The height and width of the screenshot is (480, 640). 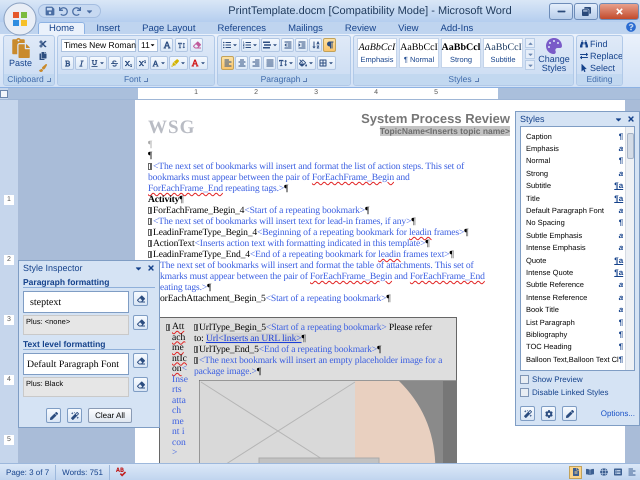 I want to click on reveal-formatting-button, so click(x=54, y=415).